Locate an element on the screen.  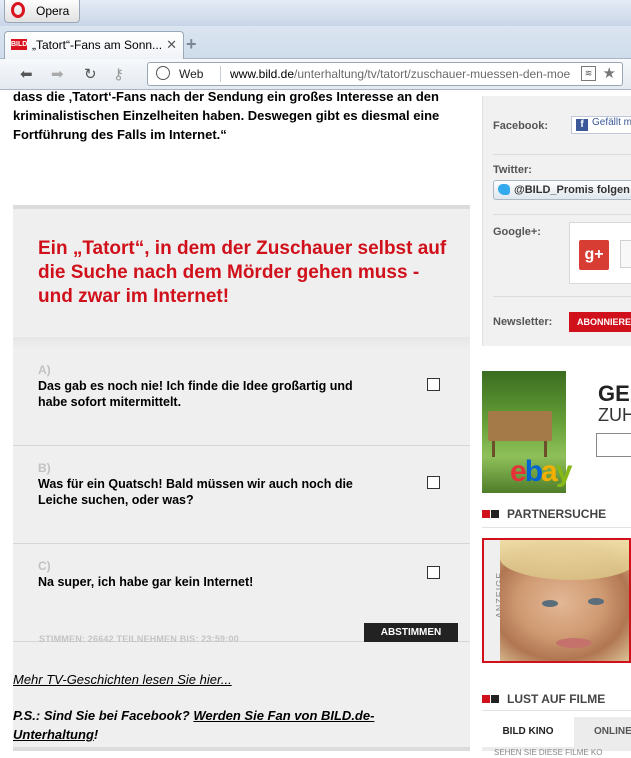
rss-icon: ≋ is located at coordinates (588, 73).